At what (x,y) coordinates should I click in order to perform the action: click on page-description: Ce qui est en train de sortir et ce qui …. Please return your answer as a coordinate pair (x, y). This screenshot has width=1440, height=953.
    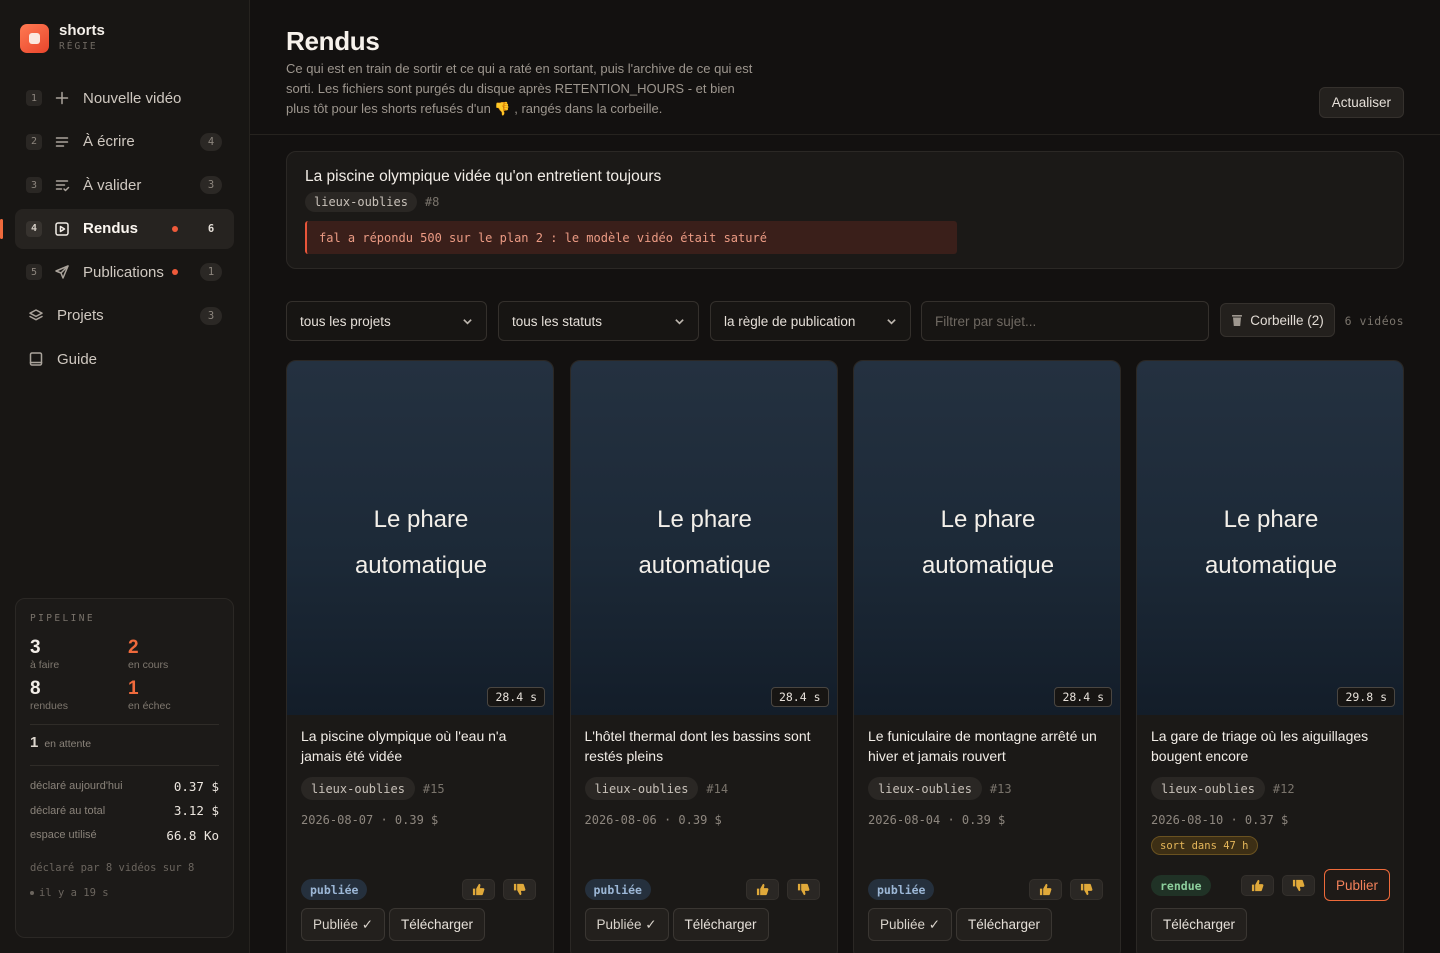
    Looking at the image, I should click on (519, 88).